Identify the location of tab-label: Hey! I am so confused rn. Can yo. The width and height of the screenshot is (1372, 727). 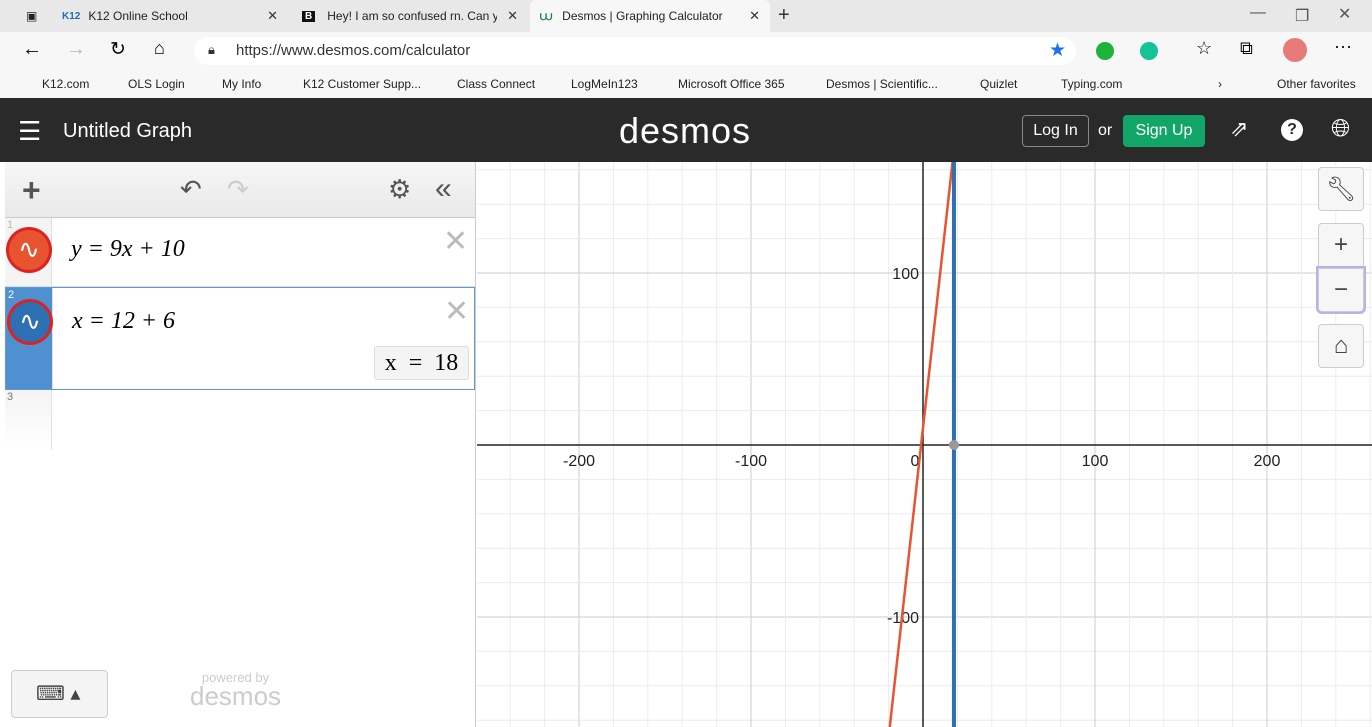
(412, 16).